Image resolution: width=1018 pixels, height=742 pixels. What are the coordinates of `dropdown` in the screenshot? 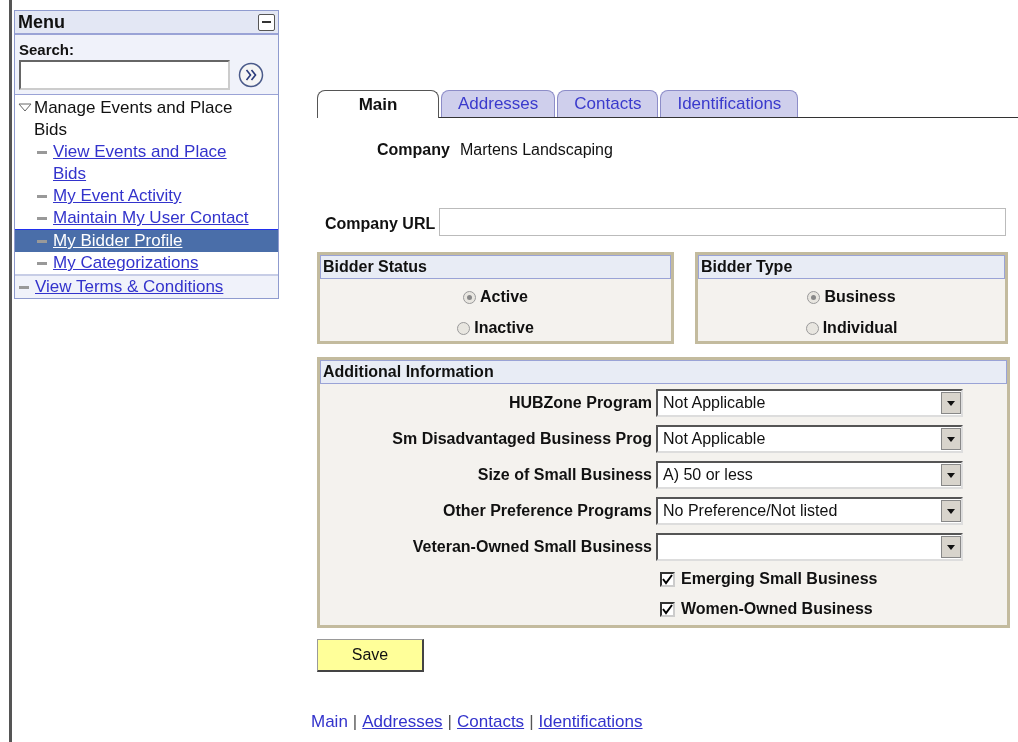 It's located at (809, 547).